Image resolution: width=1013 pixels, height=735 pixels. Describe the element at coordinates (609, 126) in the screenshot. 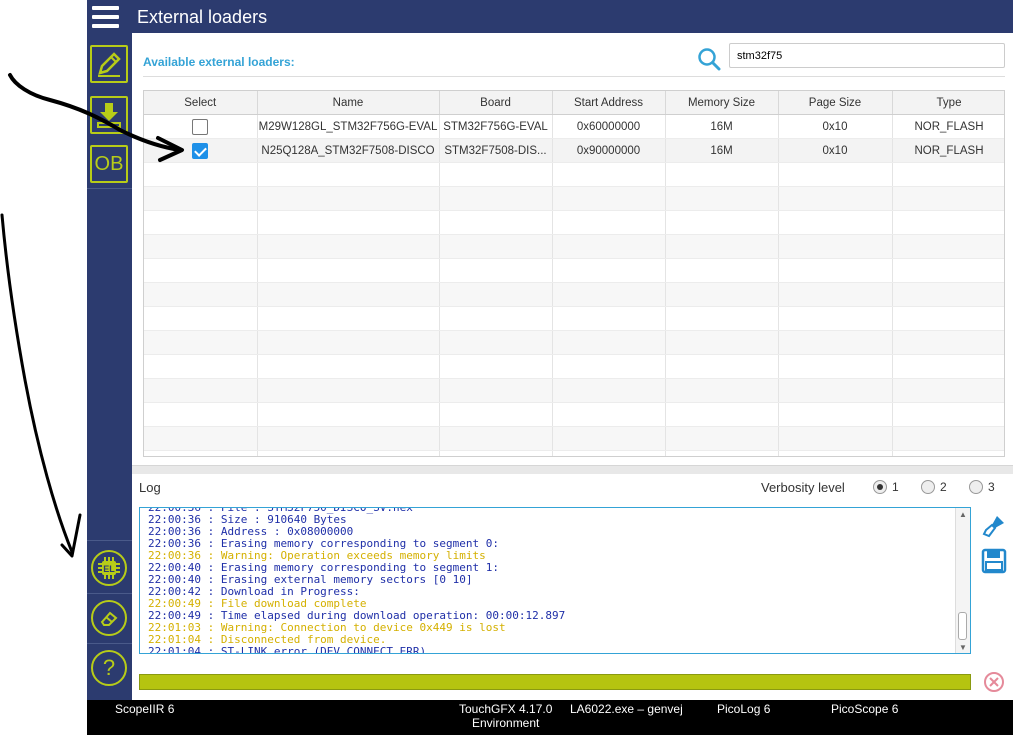

I see `loader-start-address: 0x60000000` at that location.